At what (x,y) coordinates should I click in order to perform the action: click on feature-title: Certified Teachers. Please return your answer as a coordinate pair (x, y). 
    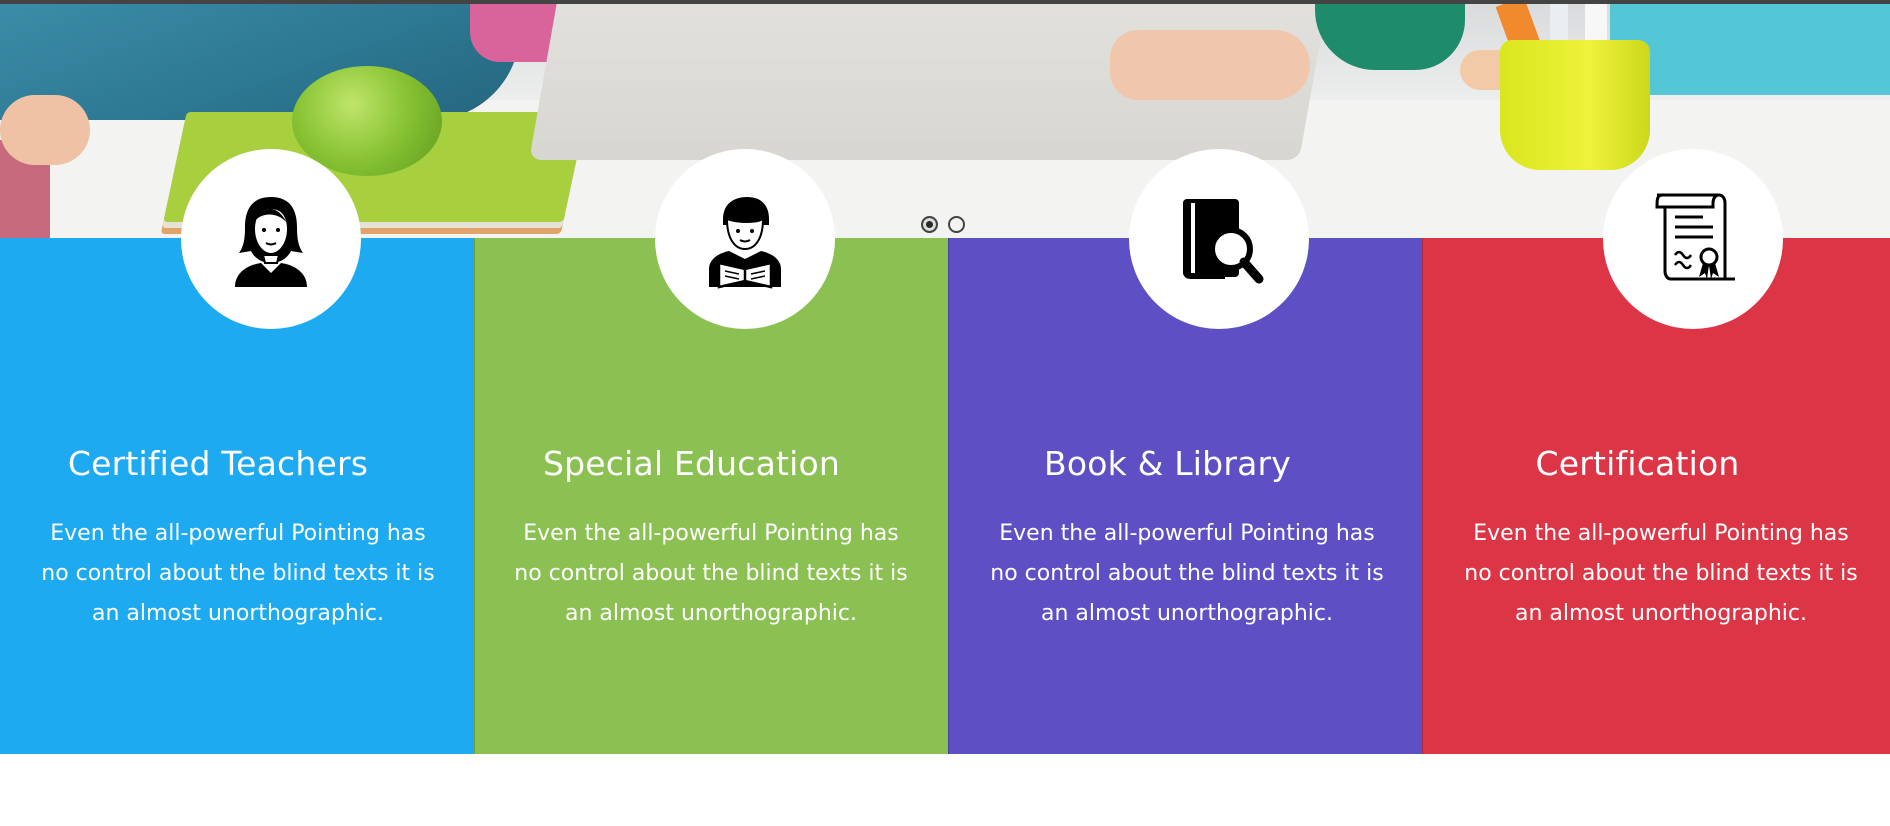
    Looking at the image, I should click on (218, 463).